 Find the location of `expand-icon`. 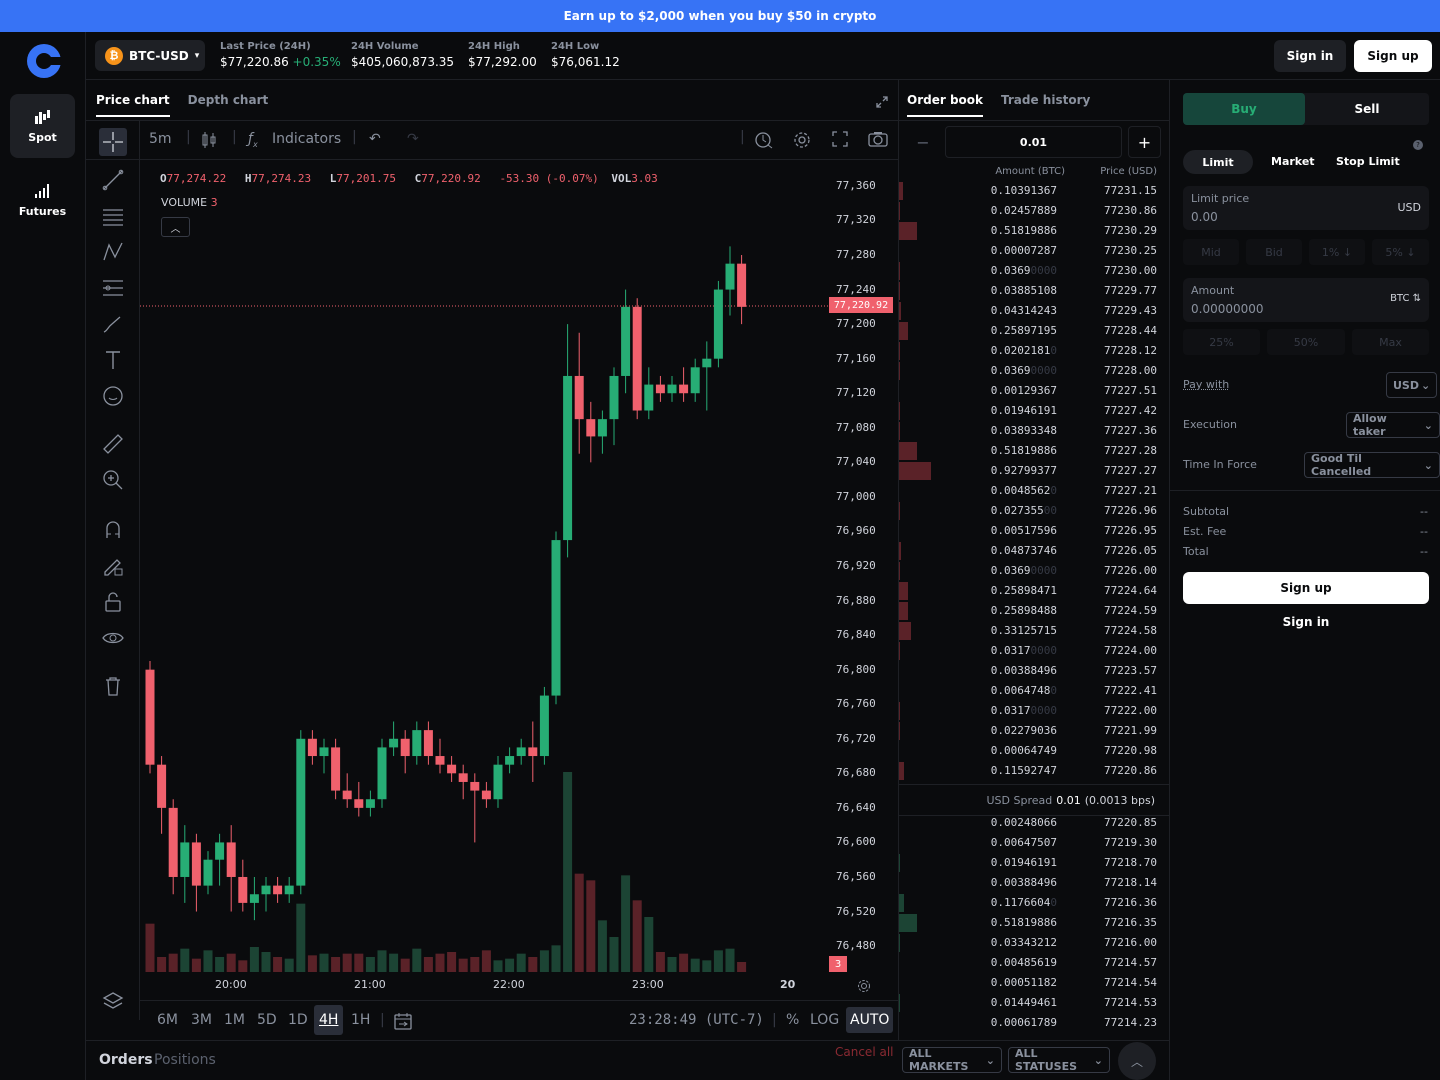

expand-icon is located at coordinates (882, 102).